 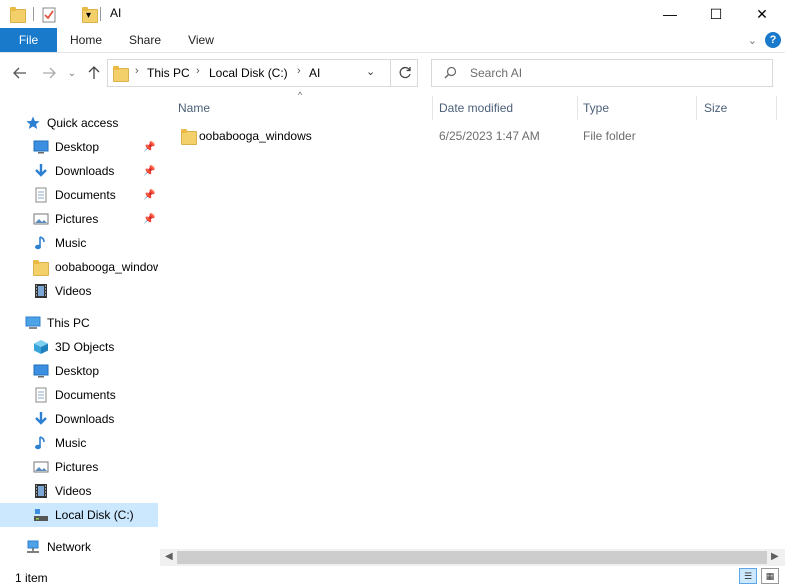 What do you see at coordinates (79, 547) in the screenshot?
I see `nav-network: Network` at bounding box center [79, 547].